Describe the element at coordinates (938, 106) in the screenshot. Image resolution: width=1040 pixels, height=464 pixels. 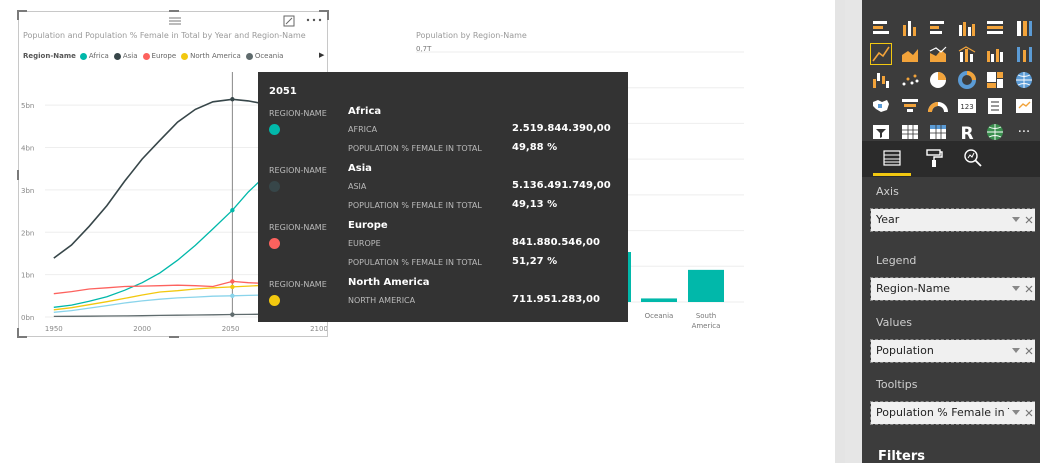
I see `gauge-icon` at that location.